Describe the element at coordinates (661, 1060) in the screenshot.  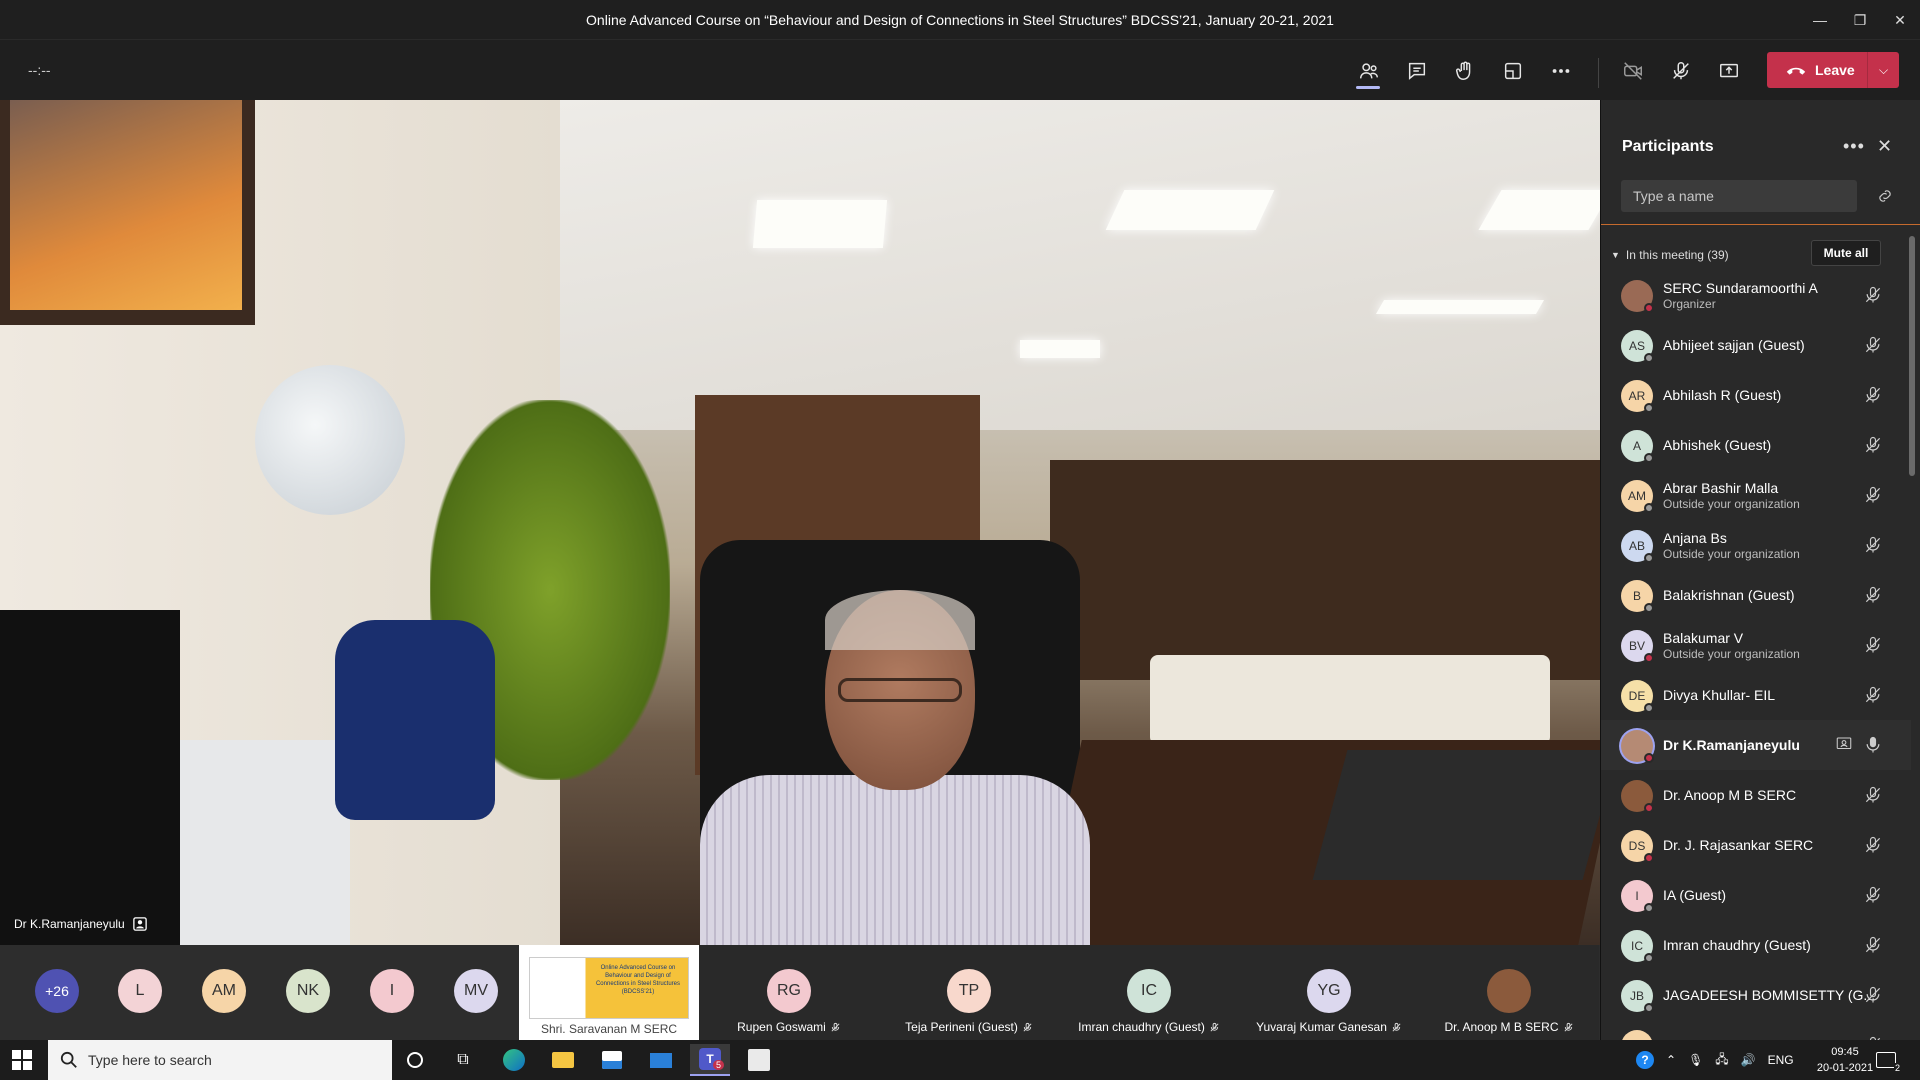
I see `mail-button` at that location.